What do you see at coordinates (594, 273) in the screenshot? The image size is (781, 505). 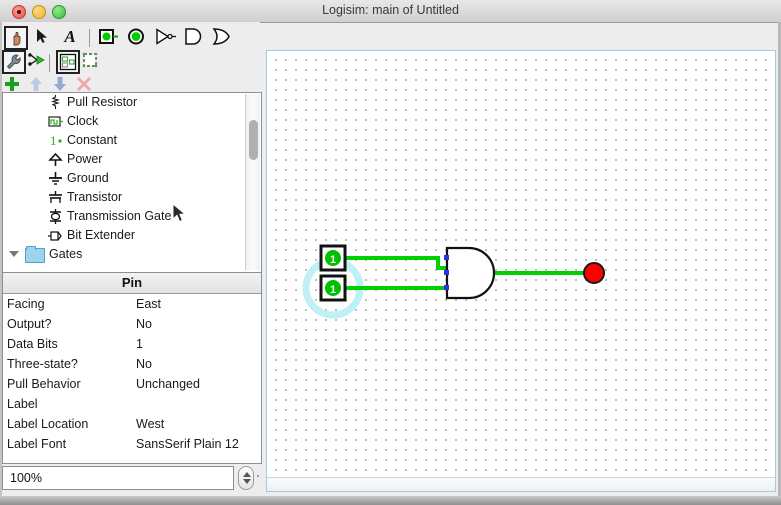 I see `output-pin` at bounding box center [594, 273].